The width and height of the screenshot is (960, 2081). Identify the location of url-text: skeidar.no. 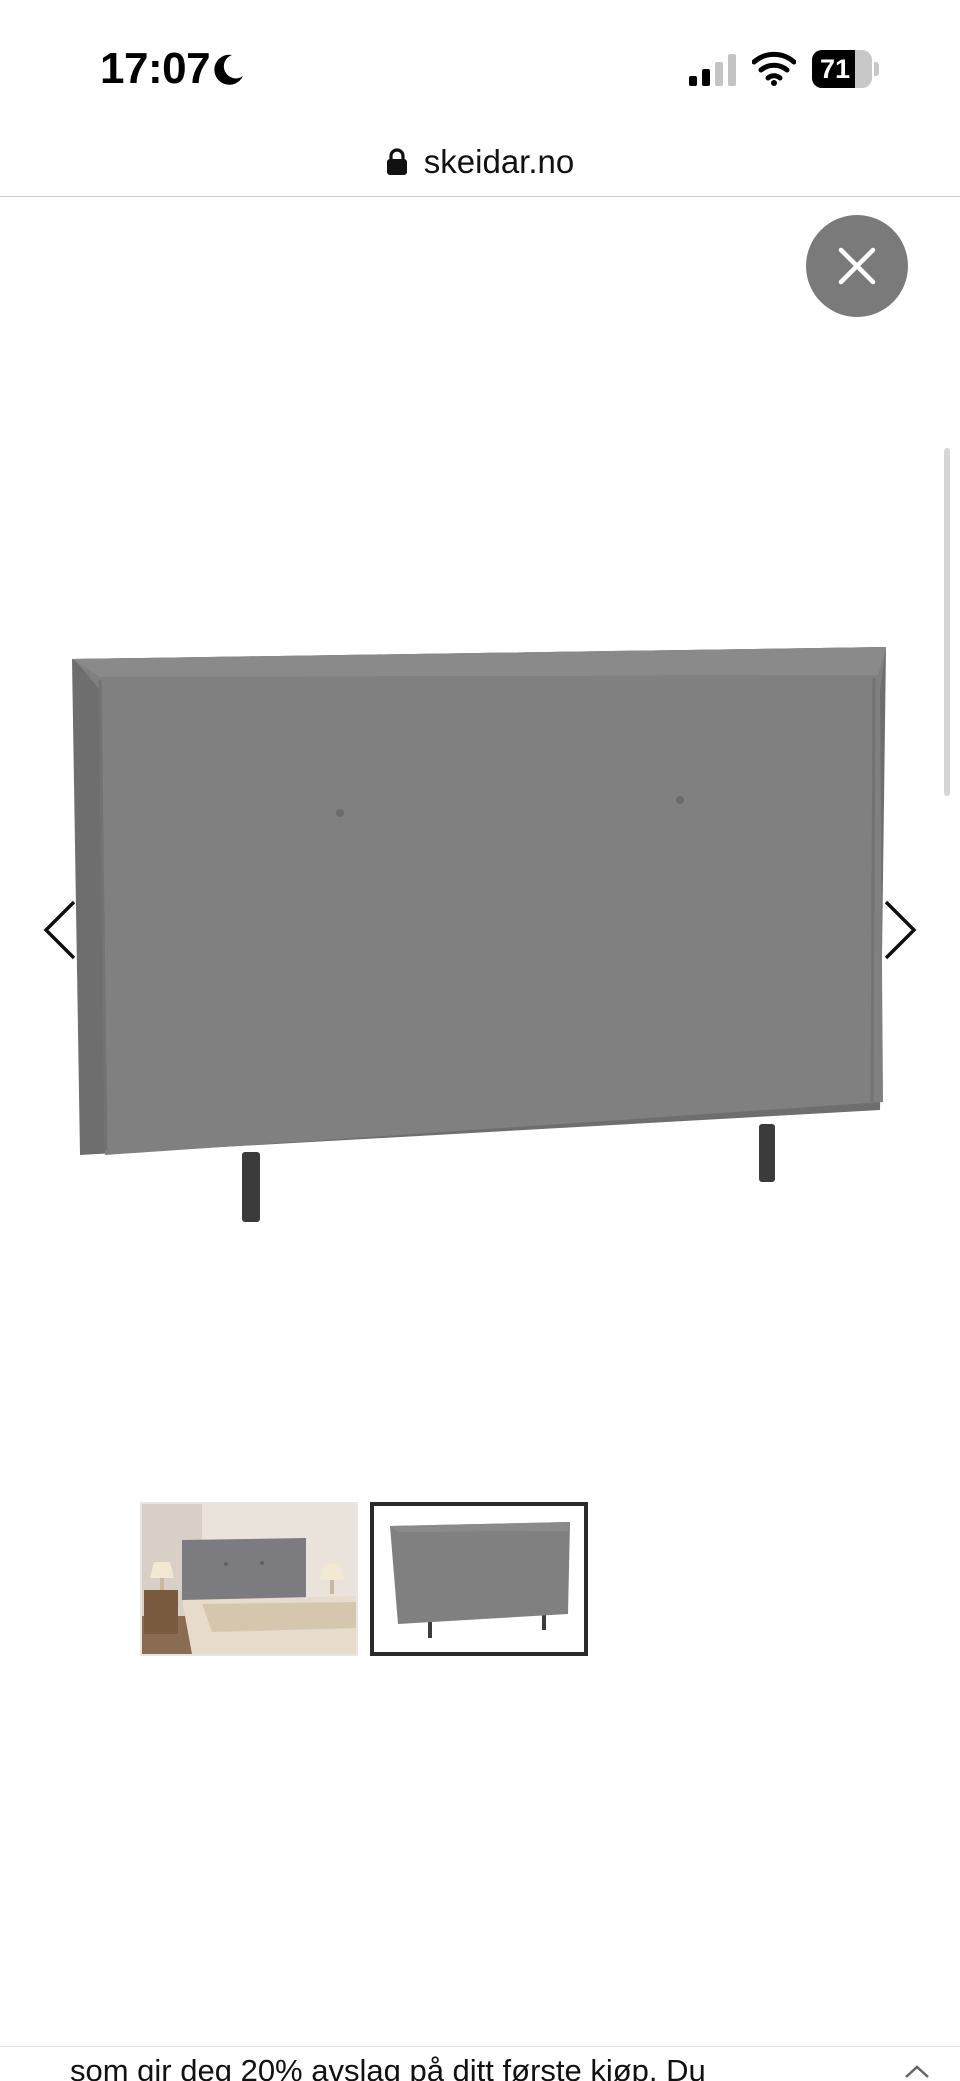
(499, 161).